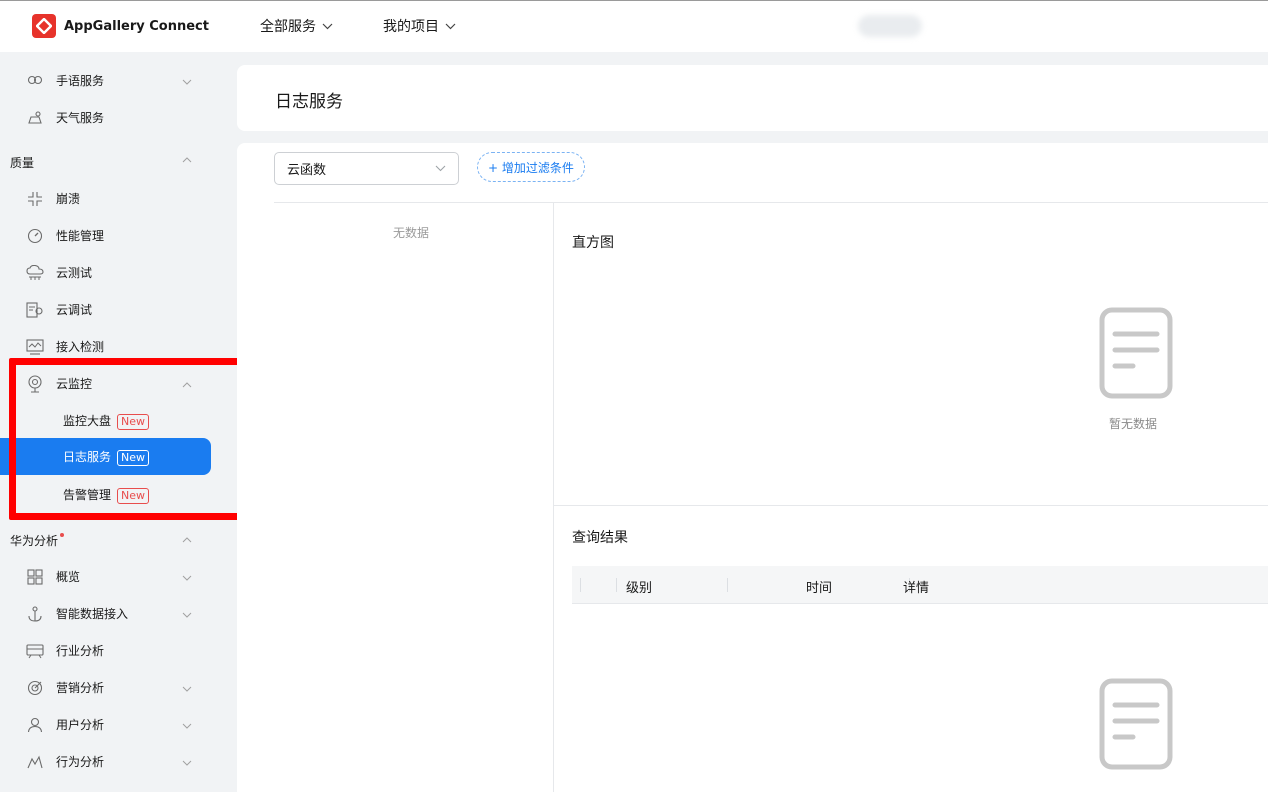  I want to click on add-filter-label: + 增加过滤条件, so click(531, 167).